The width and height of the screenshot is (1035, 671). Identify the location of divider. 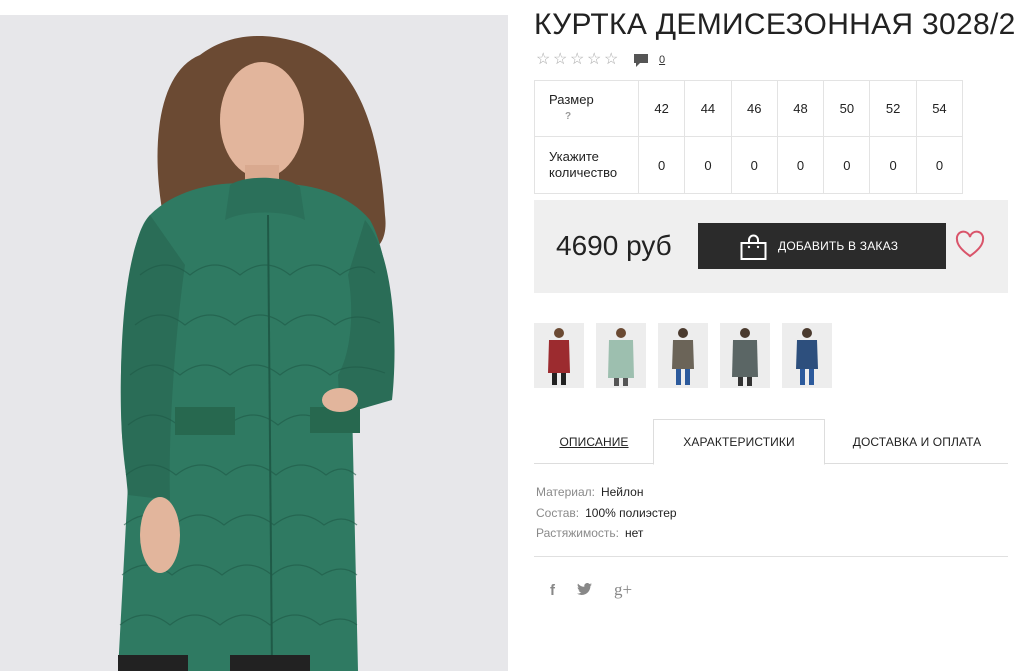
(771, 556).